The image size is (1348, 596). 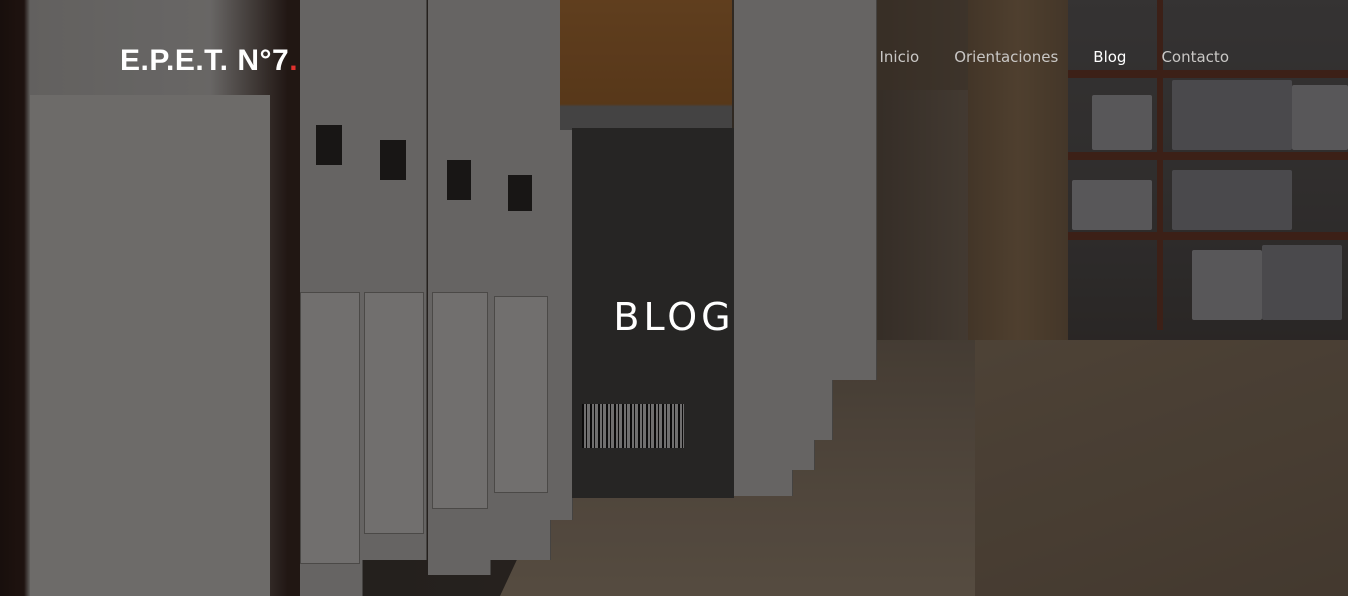 I want to click on main-nav: Inicio Orientaciones Blog Contacto, so click(x=1054, y=57).